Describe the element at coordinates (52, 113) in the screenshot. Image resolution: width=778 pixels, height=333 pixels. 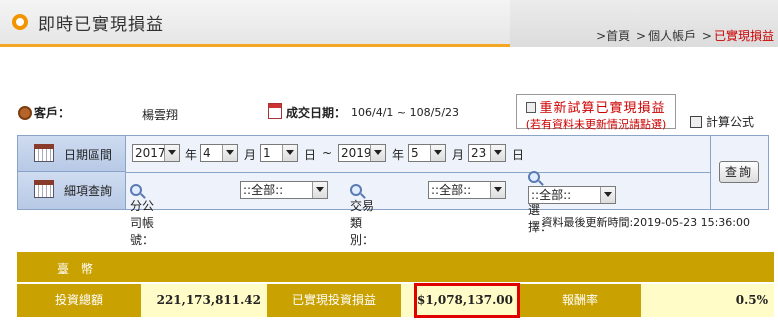
I see `customer-label-text: 客戶：` at that location.